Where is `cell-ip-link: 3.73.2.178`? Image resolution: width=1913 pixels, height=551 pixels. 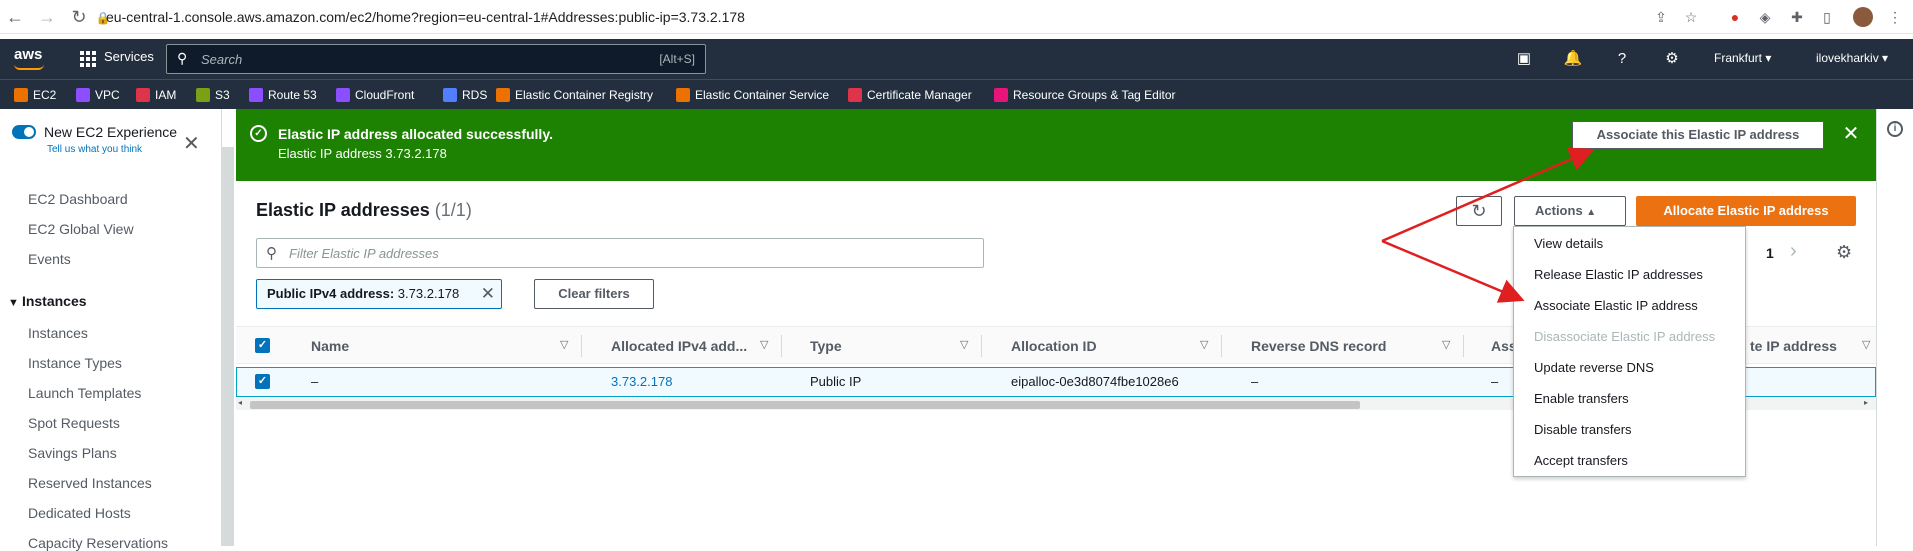 cell-ip-link: 3.73.2.178 is located at coordinates (641, 381).